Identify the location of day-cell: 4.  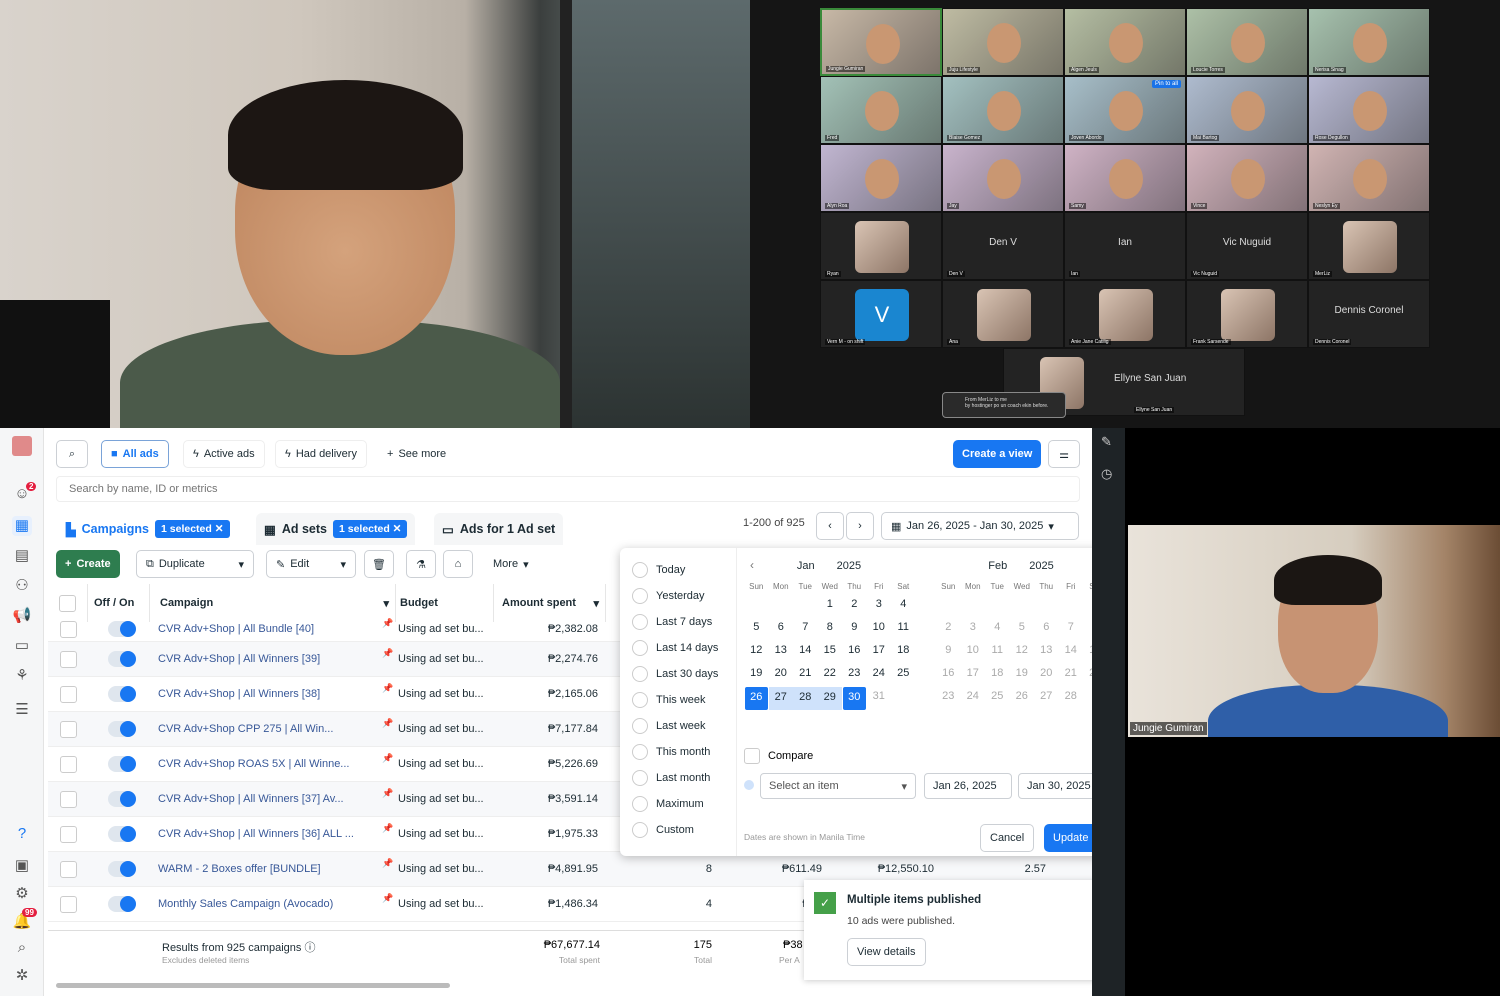
(997, 628).